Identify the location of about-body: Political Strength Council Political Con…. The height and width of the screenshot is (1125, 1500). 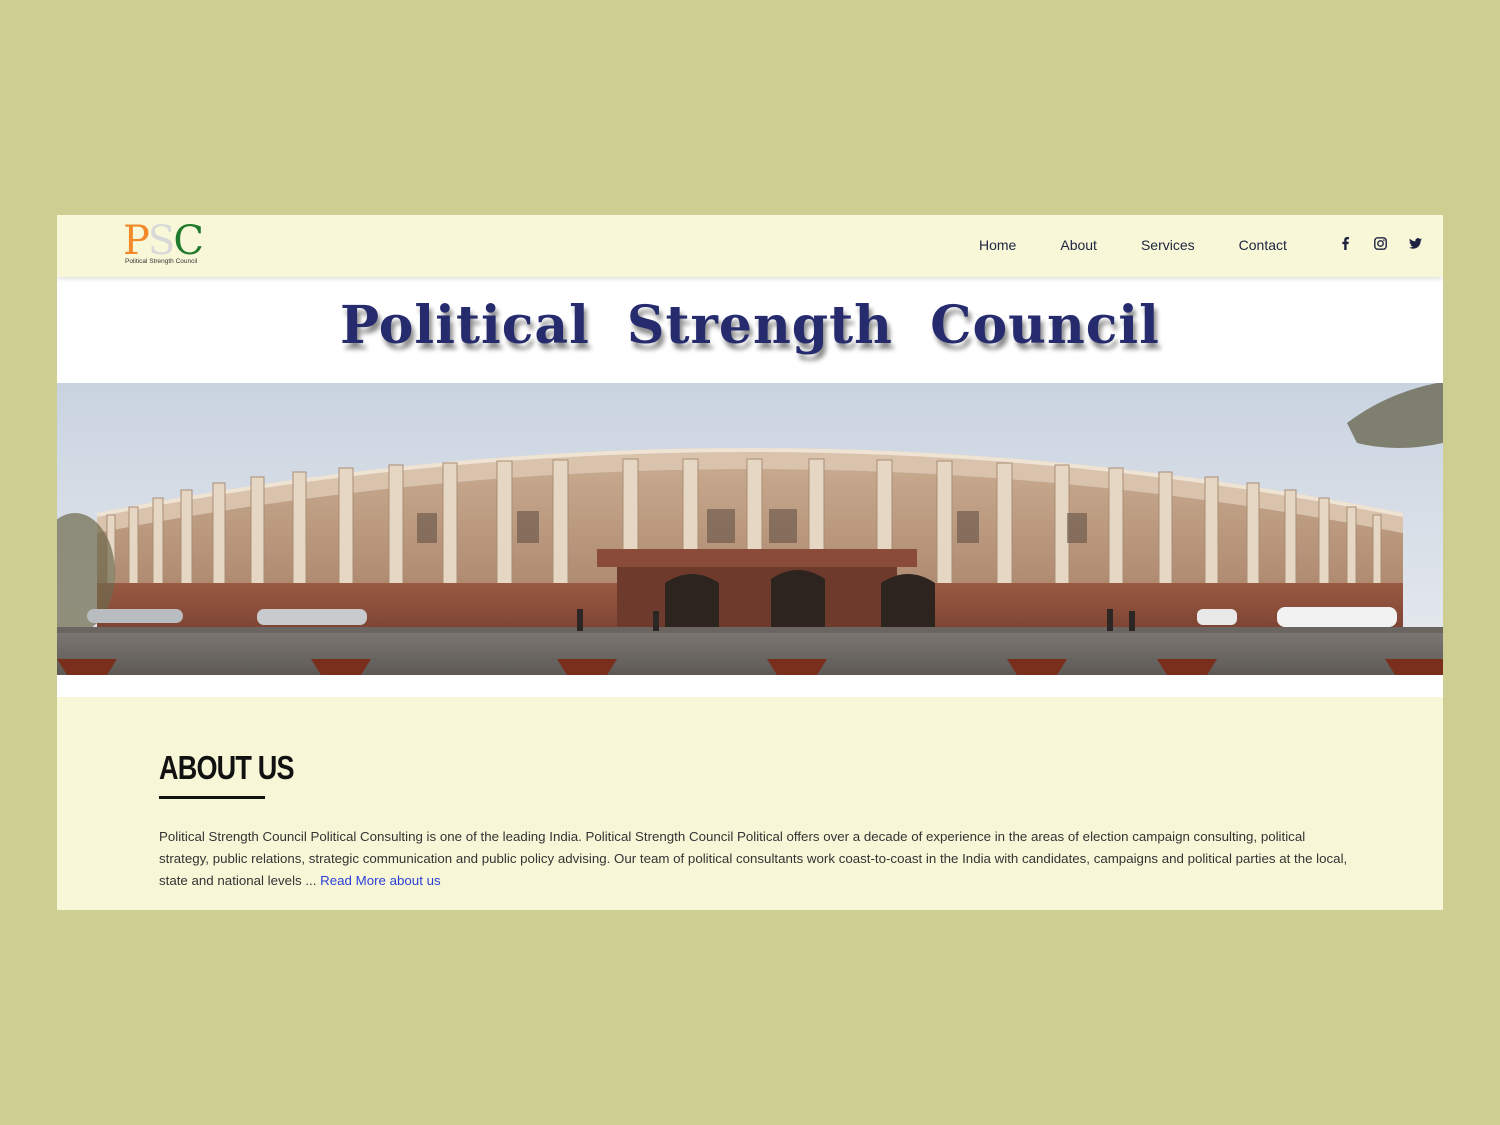
(754, 859).